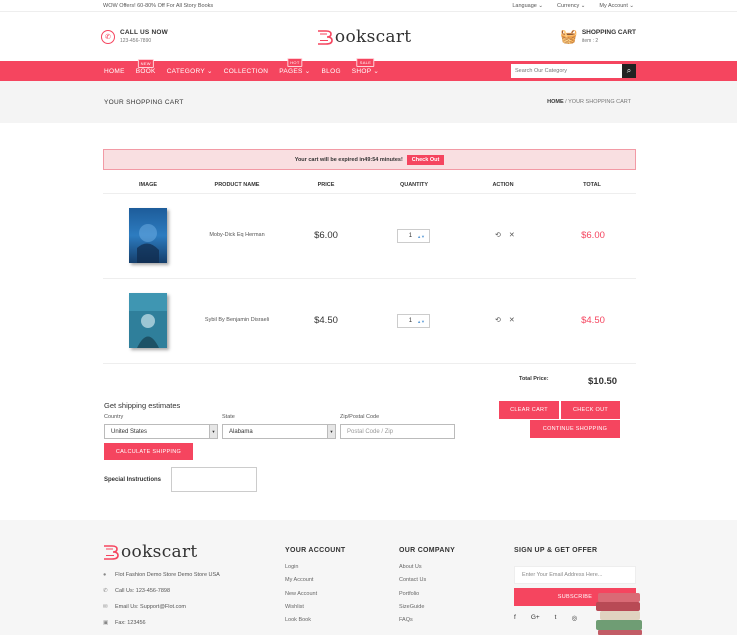 Image resolution: width=737 pixels, height=635 pixels. What do you see at coordinates (301, 594) in the screenshot?
I see `footer-link-new-account: New Account` at bounding box center [301, 594].